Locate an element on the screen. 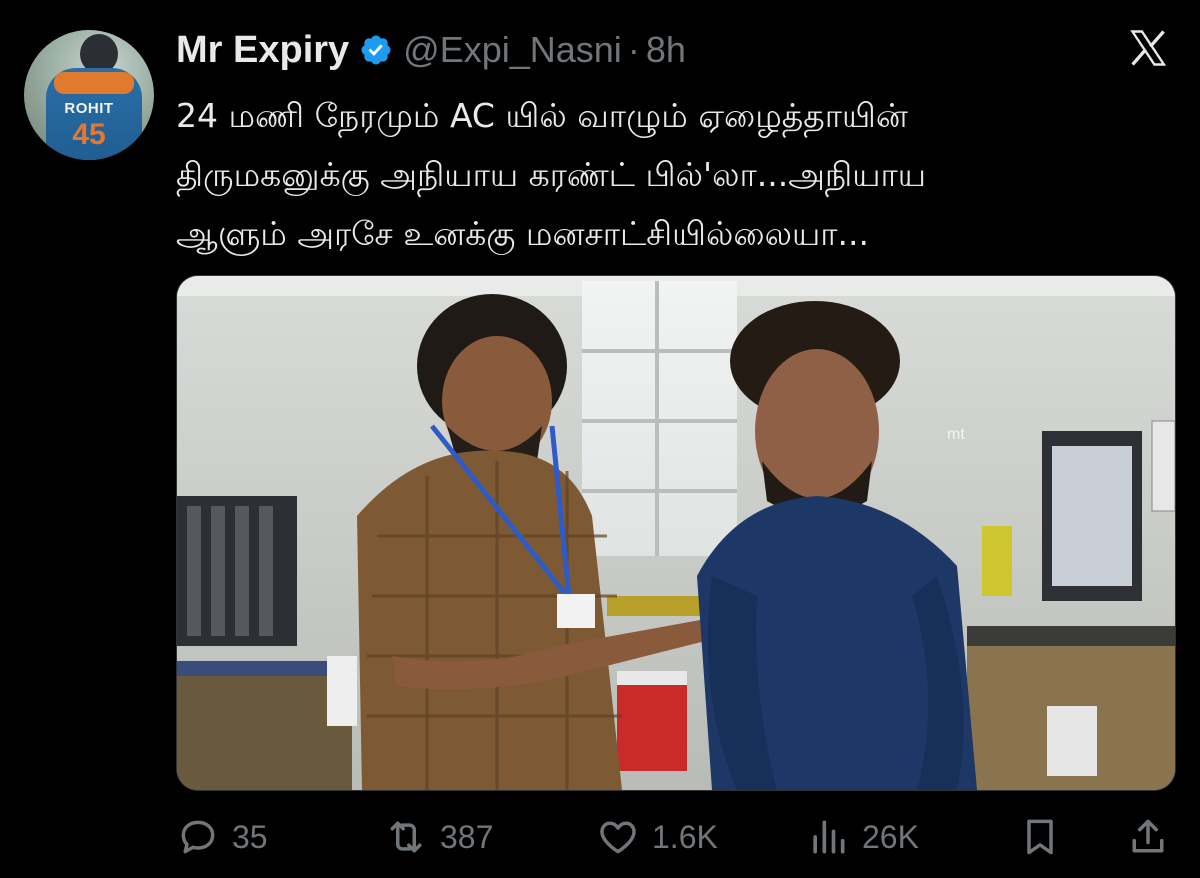  reply-button: 35 is located at coordinates (222, 837).